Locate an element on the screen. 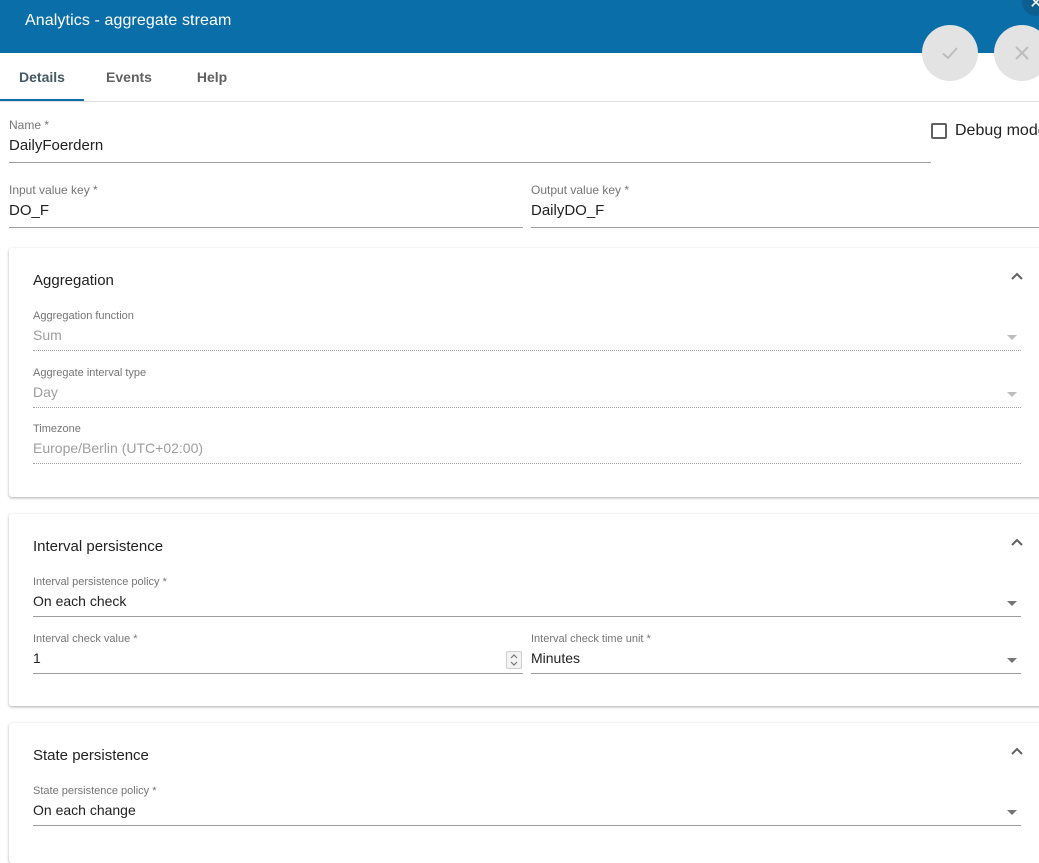 The height and width of the screenshot is (863, 1039). timezone-field: Timezone Europe/Berlin (UTC+02:00) is located at coordinates (527, 444).